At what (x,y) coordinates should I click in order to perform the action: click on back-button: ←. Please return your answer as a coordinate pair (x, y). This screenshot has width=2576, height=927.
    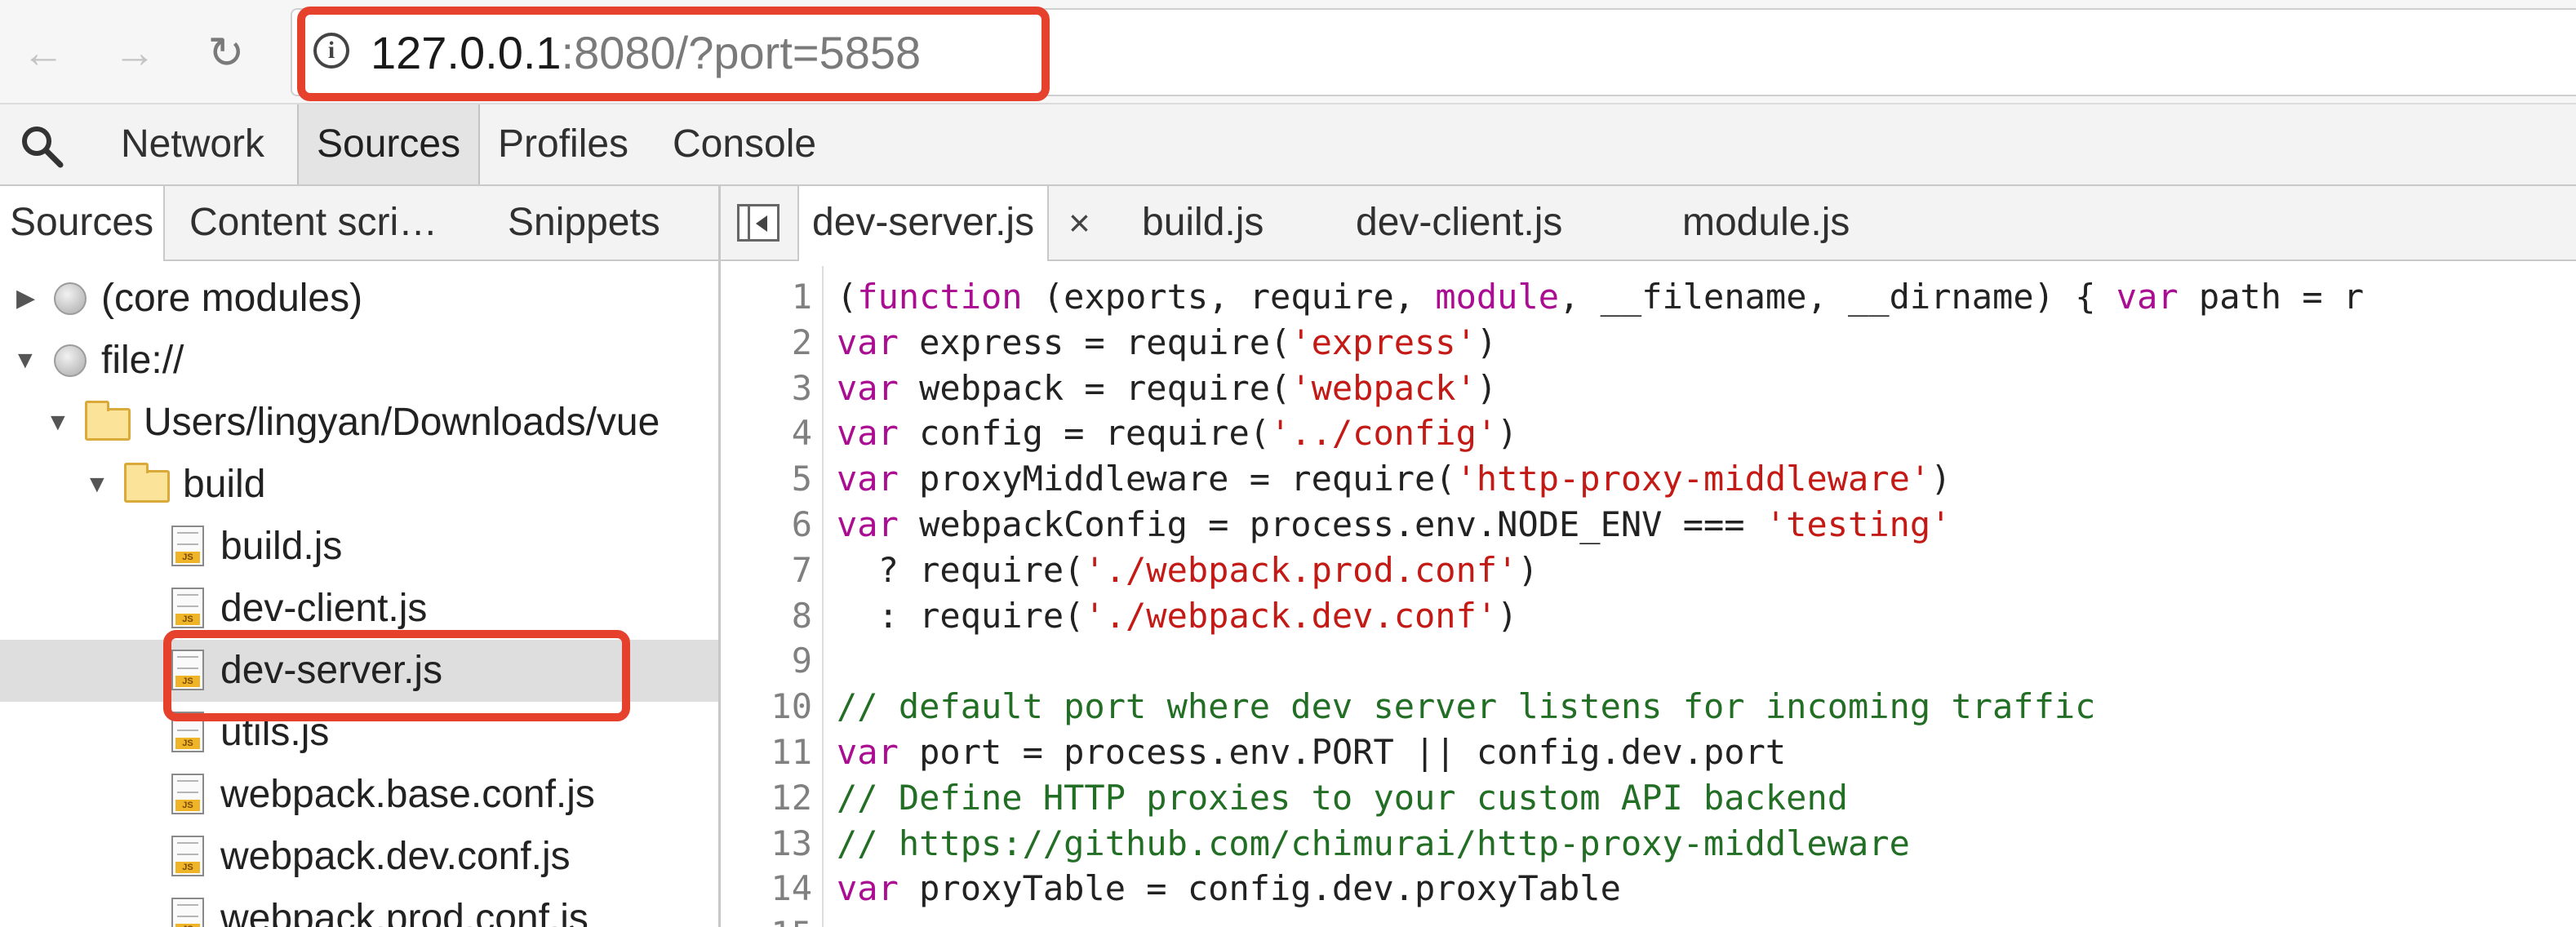
    Looking at the image, I should click on (43, 53).